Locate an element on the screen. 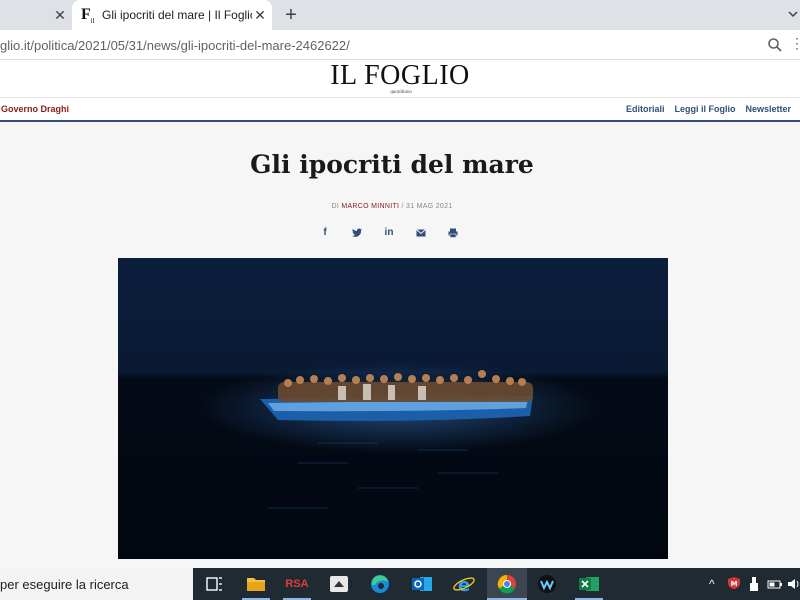  webex-icon is located at coordinates (547, 584).